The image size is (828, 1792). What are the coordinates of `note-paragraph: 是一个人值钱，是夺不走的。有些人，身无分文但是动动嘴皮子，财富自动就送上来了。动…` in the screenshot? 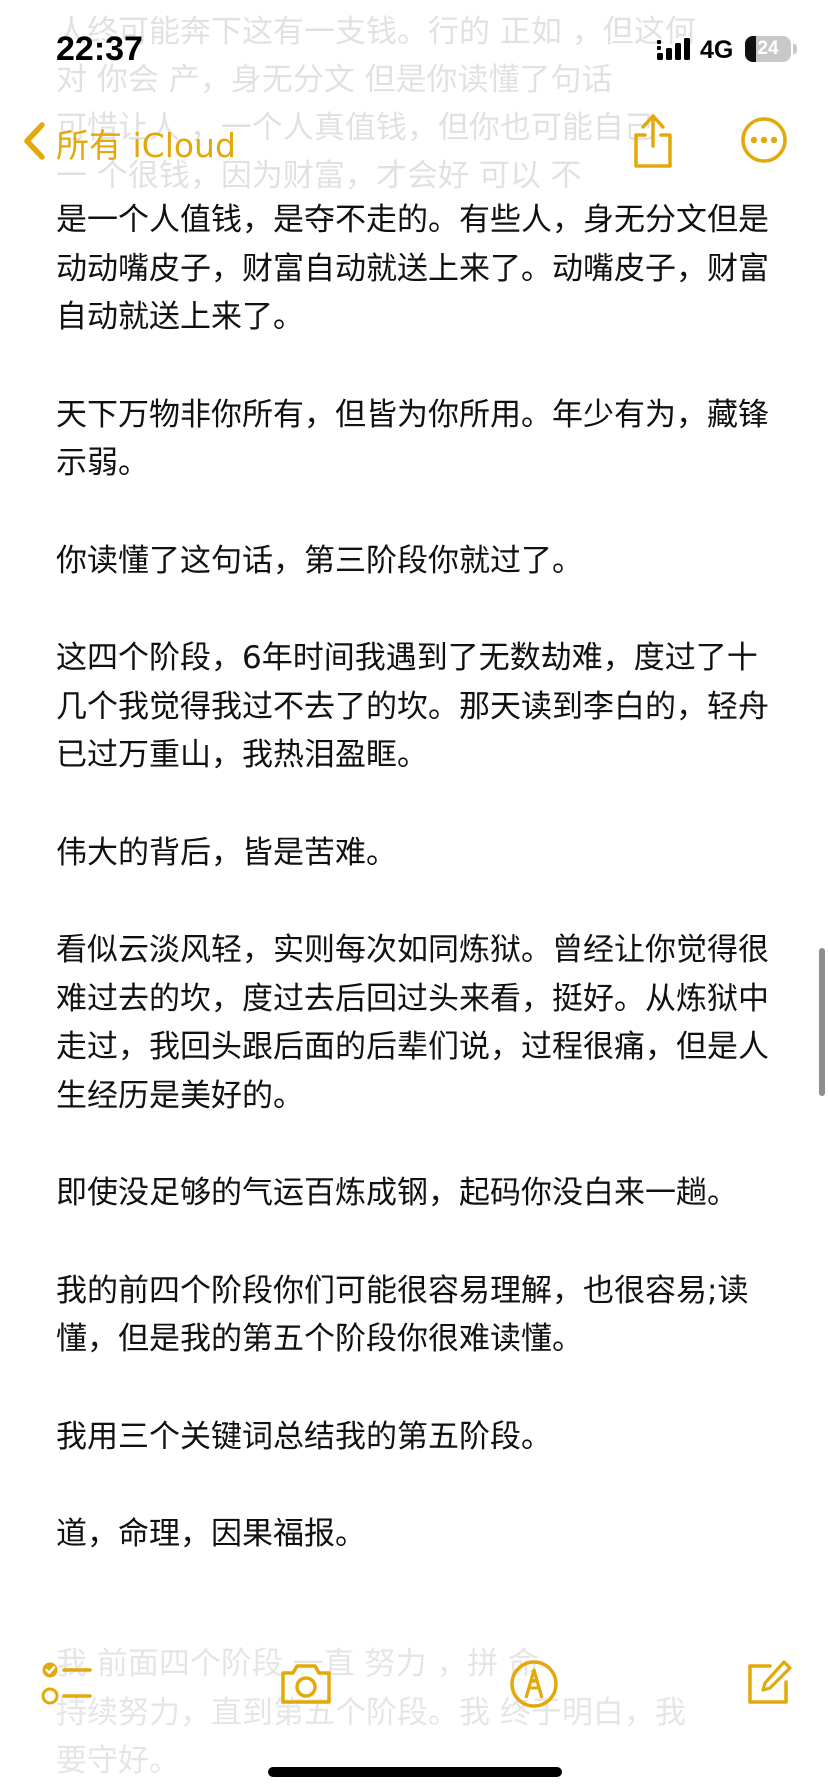 It's located at (412, 268).